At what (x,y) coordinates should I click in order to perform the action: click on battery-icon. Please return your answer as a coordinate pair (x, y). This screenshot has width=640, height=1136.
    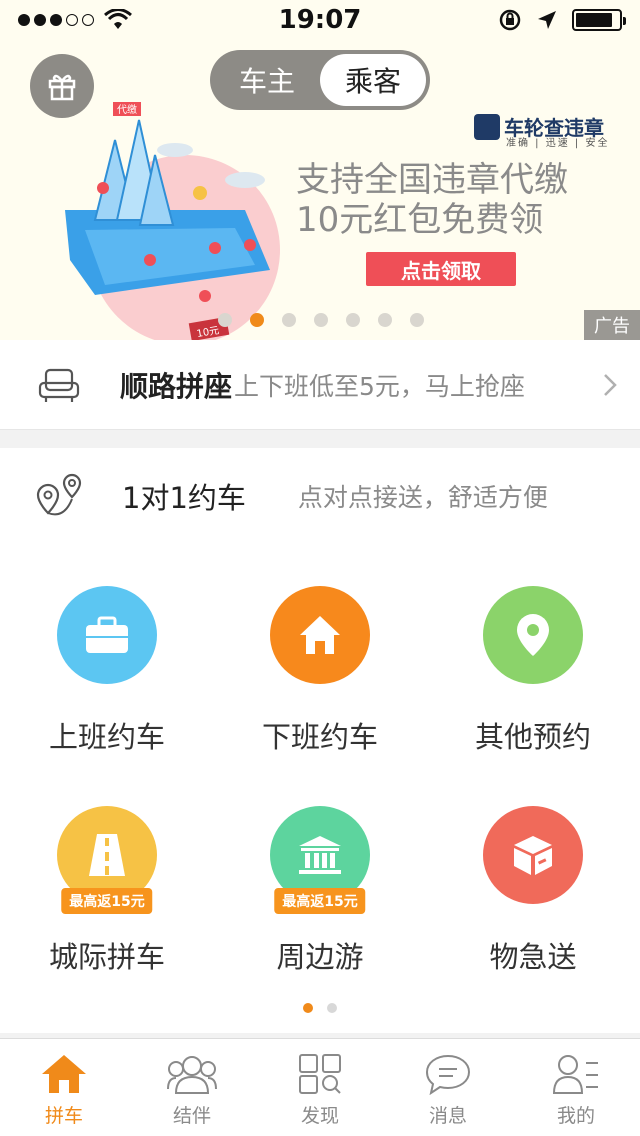
    Looking at the image, I should click on (599, 20).